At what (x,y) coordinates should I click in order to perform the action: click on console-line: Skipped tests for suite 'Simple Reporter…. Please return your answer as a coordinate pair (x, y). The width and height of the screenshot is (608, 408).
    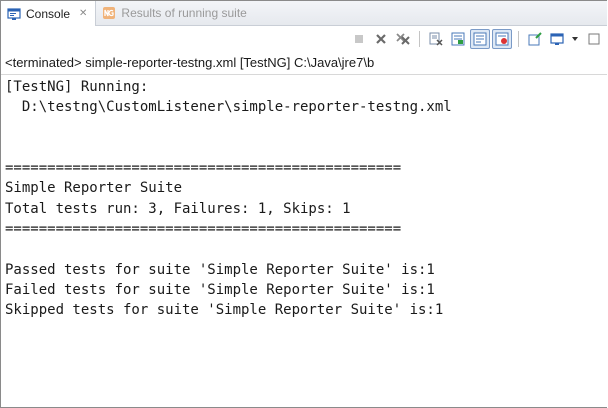
    Looking at the image, I should click on (224, 310).